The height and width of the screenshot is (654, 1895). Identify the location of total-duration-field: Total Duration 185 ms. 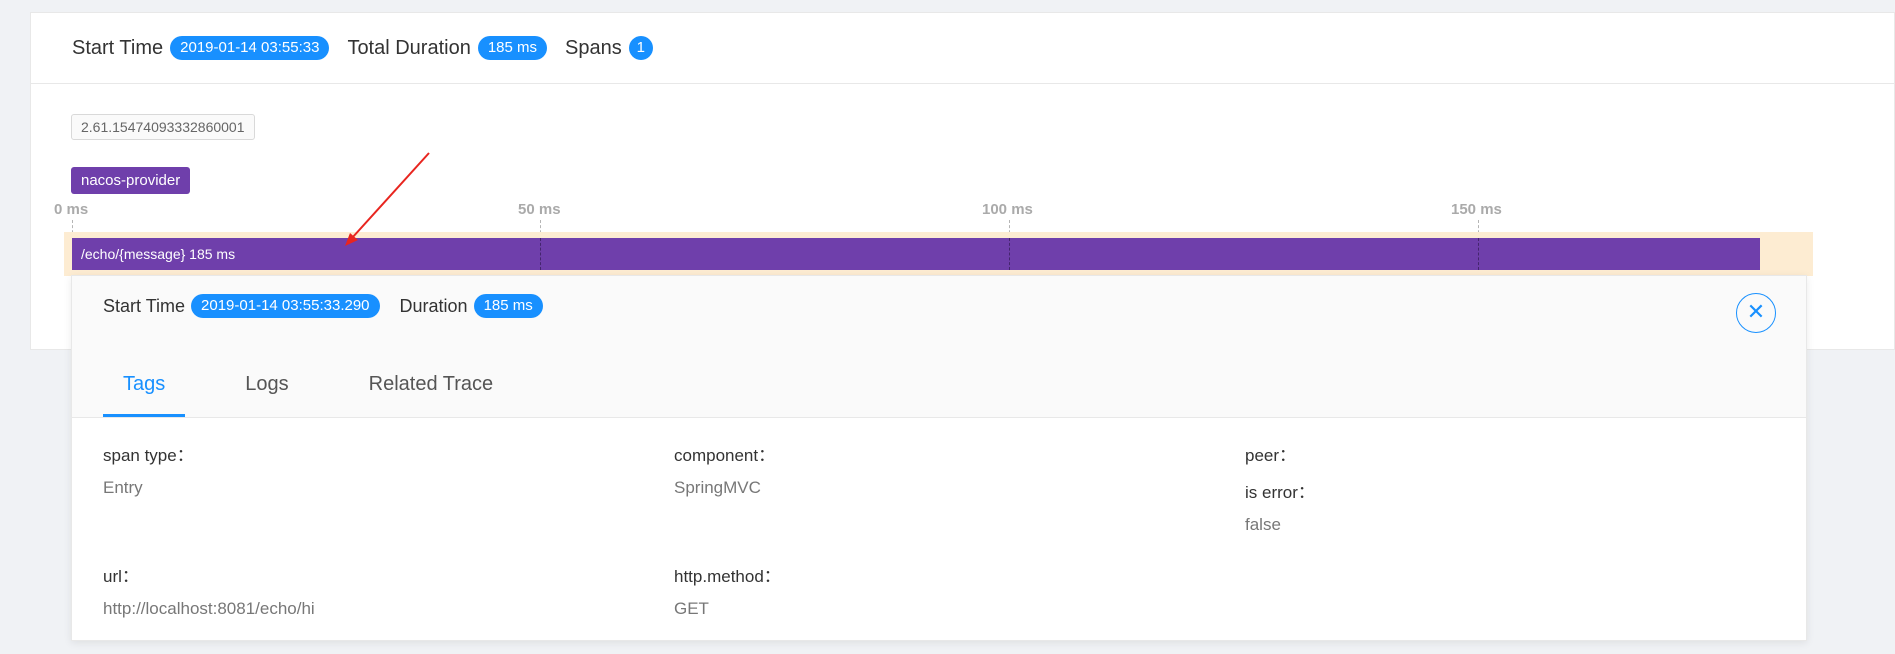
(447, 48).